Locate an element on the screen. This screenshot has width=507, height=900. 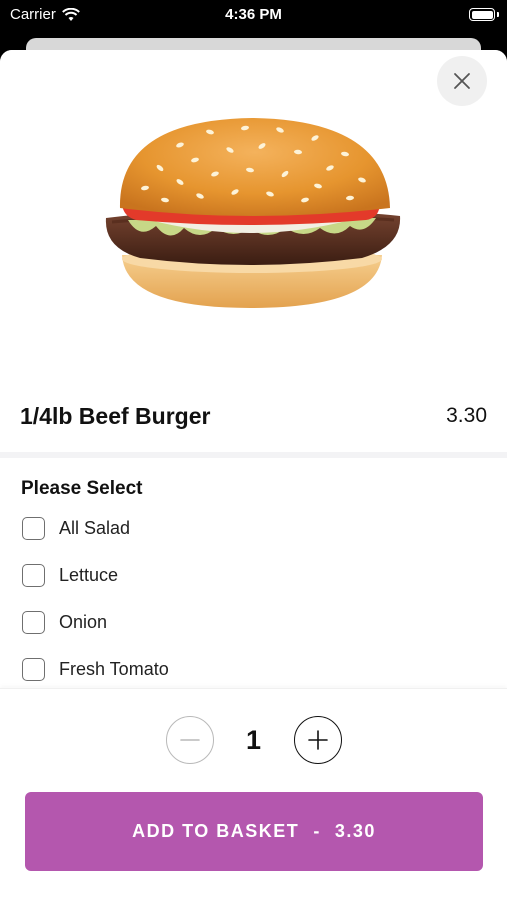
product-name: 1/4lb Beef Burger is located at coordinates (115, 415).